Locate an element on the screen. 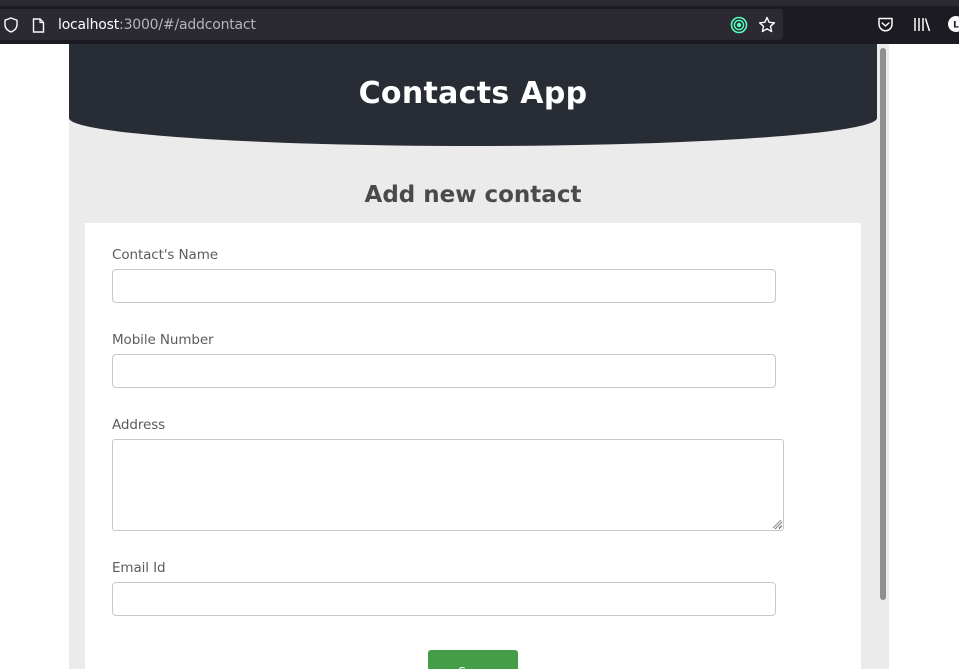 This screenshot has width=959, height=669. mobile-label: Mobile Number is located at coordinates (163, 340).